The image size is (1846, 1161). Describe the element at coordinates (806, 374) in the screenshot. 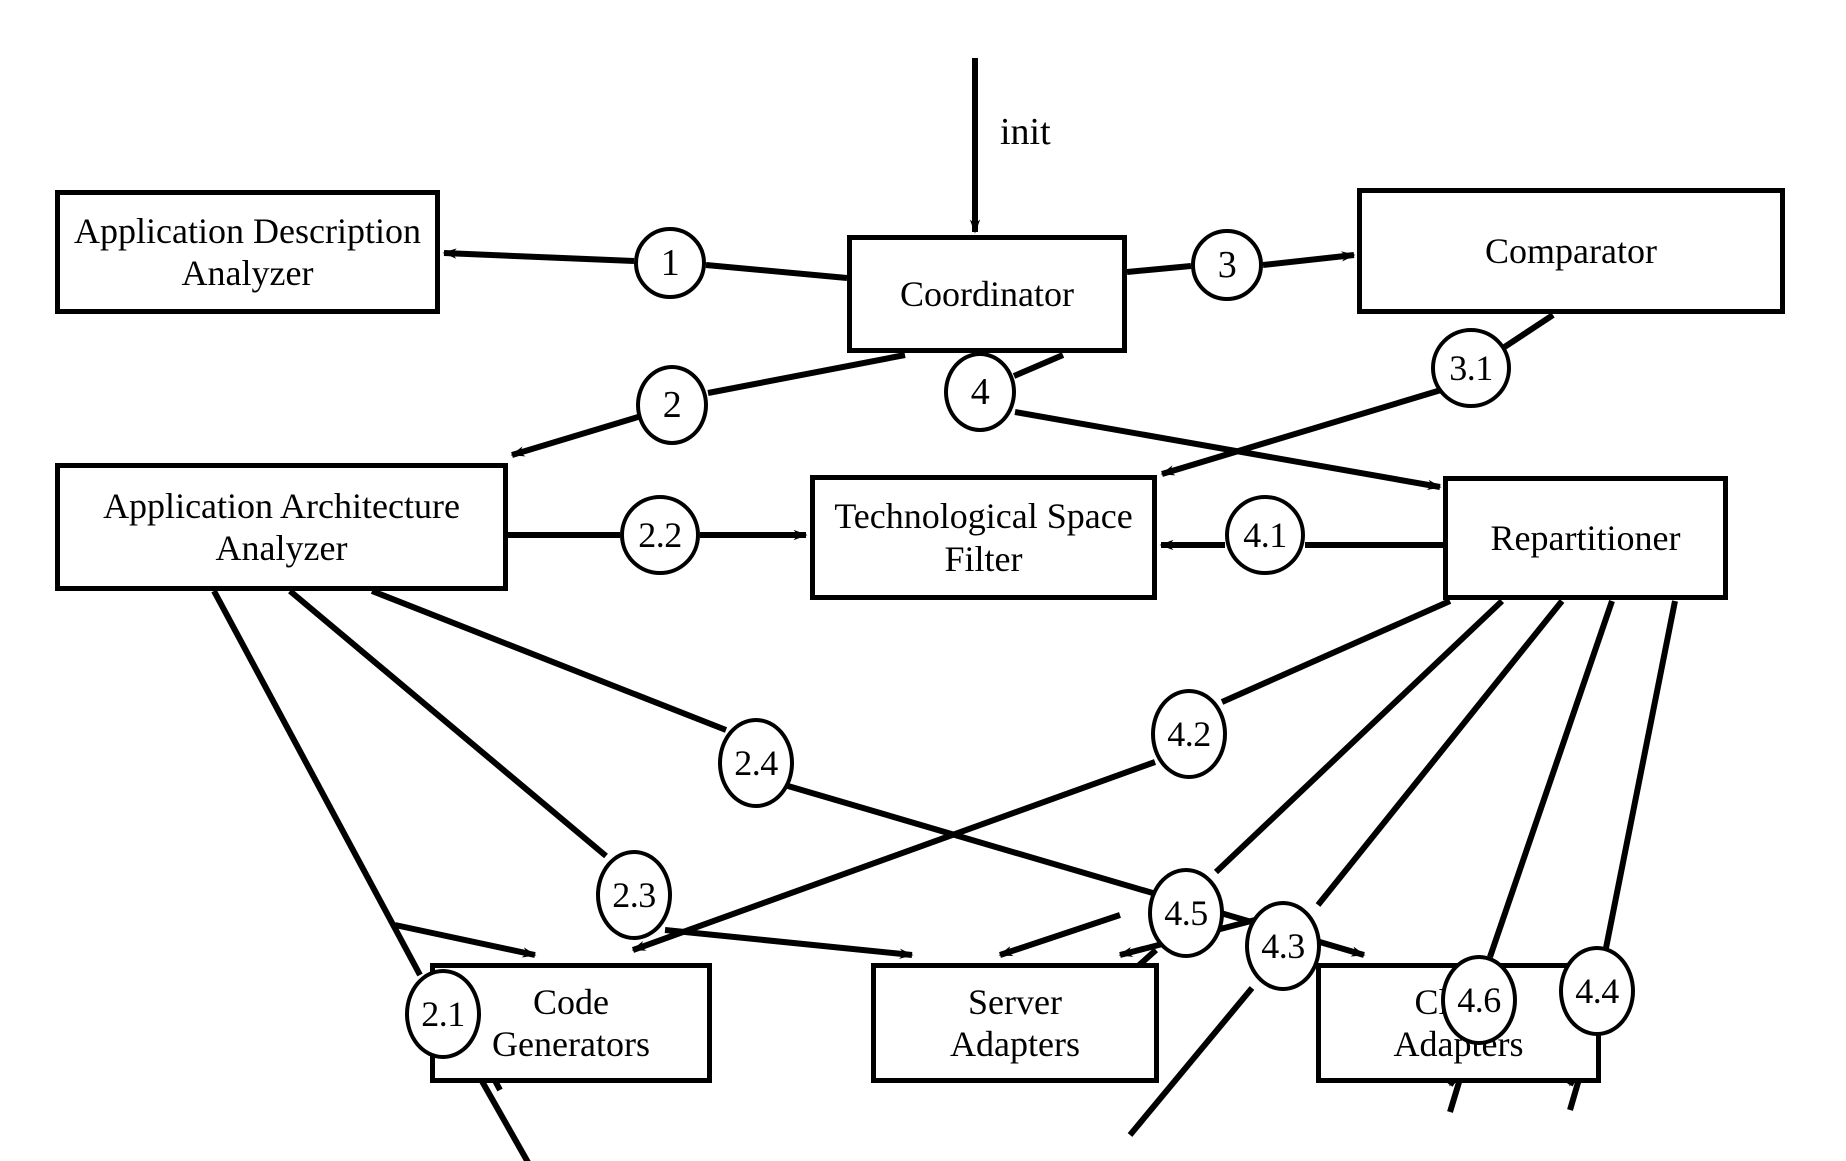

I see `edge-coordinator-to-aaanalyzer-upper` at that location.